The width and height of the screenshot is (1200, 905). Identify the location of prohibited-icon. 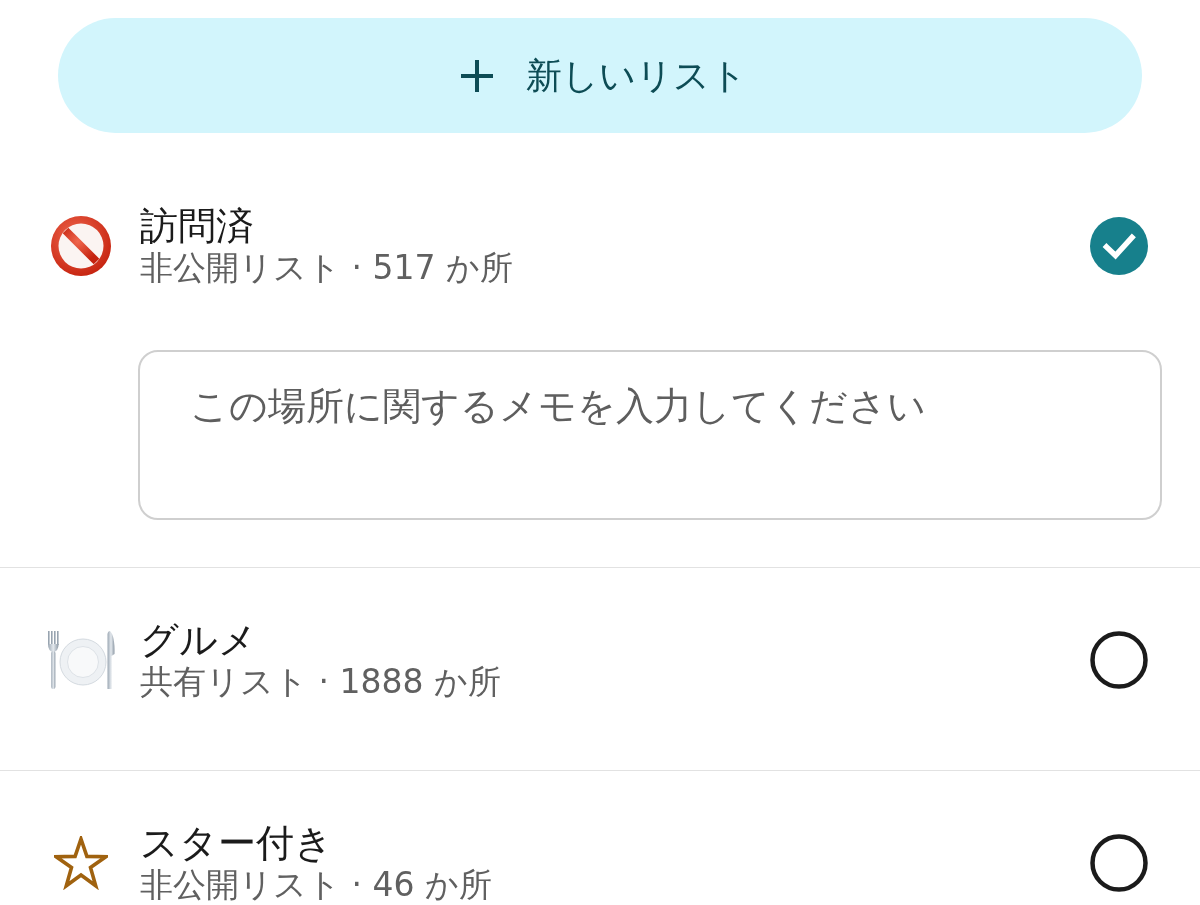
(81, 246).